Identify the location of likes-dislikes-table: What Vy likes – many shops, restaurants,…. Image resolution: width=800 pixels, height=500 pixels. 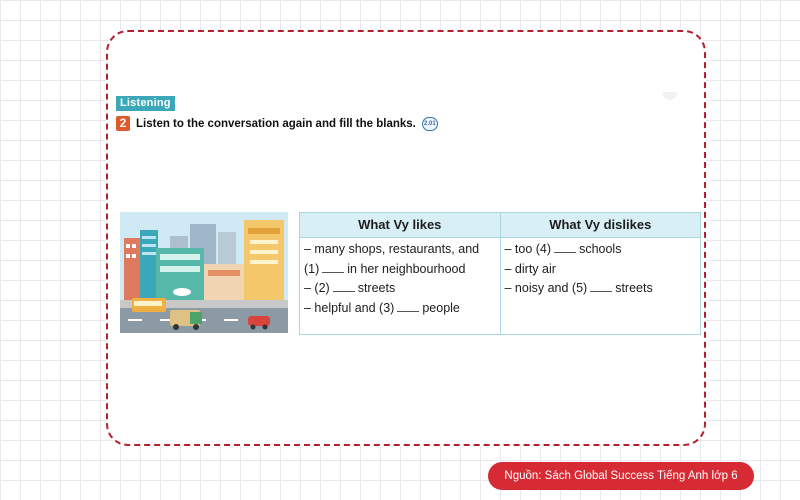
(500, 273).